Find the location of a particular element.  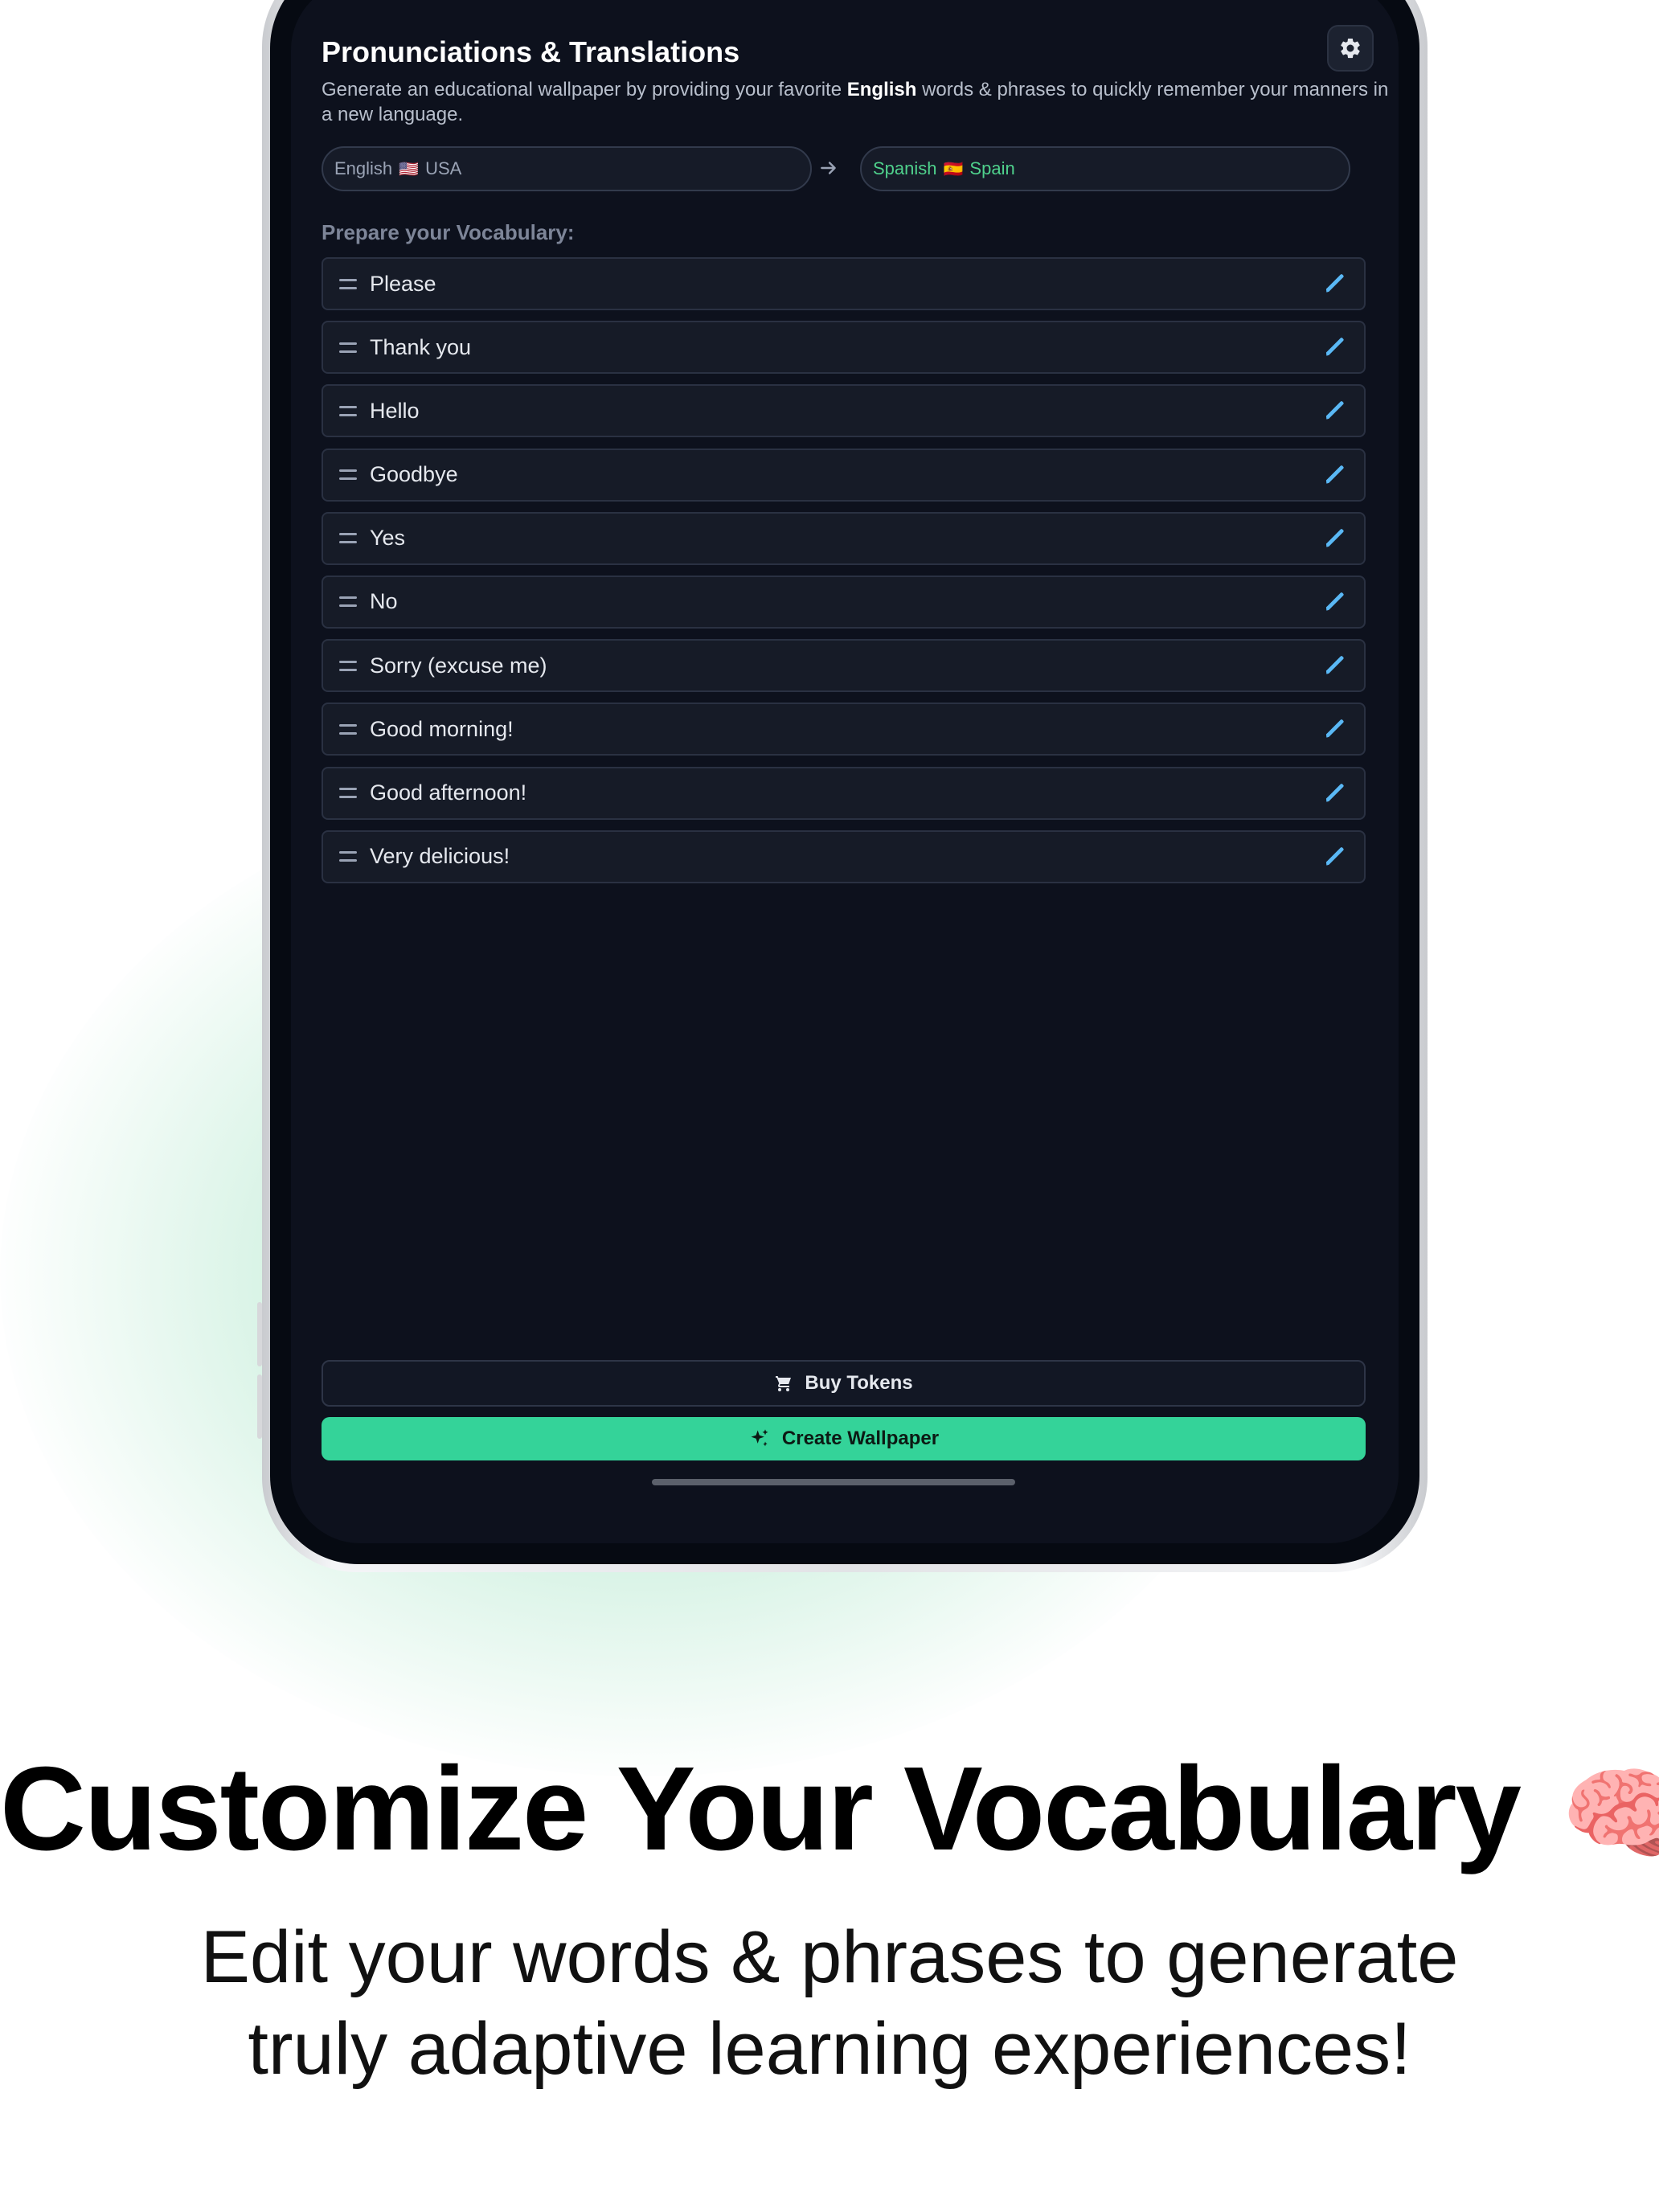

vocab-item: Good morning! is located at coordinates (844, 729).